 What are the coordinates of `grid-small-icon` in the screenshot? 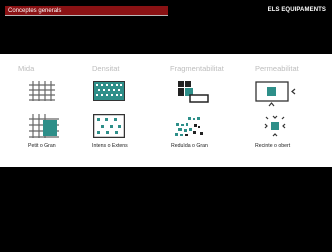 It's located at (42, 91).